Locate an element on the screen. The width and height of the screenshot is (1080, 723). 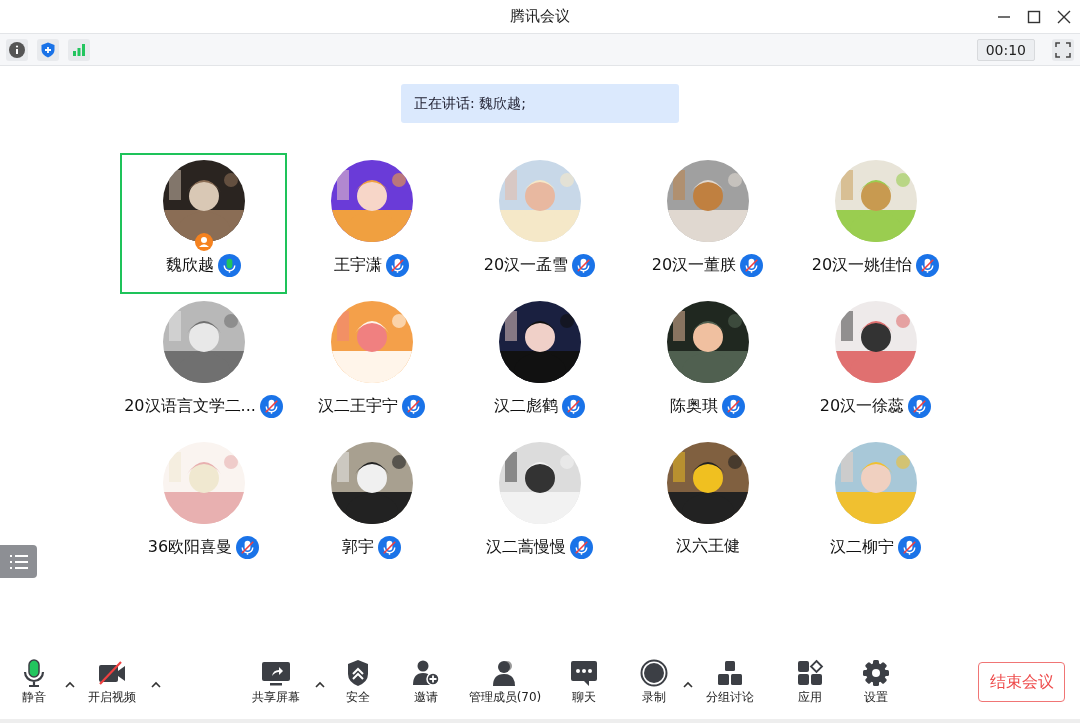
timer: 00:10 is located at coordinates (1005, 49).